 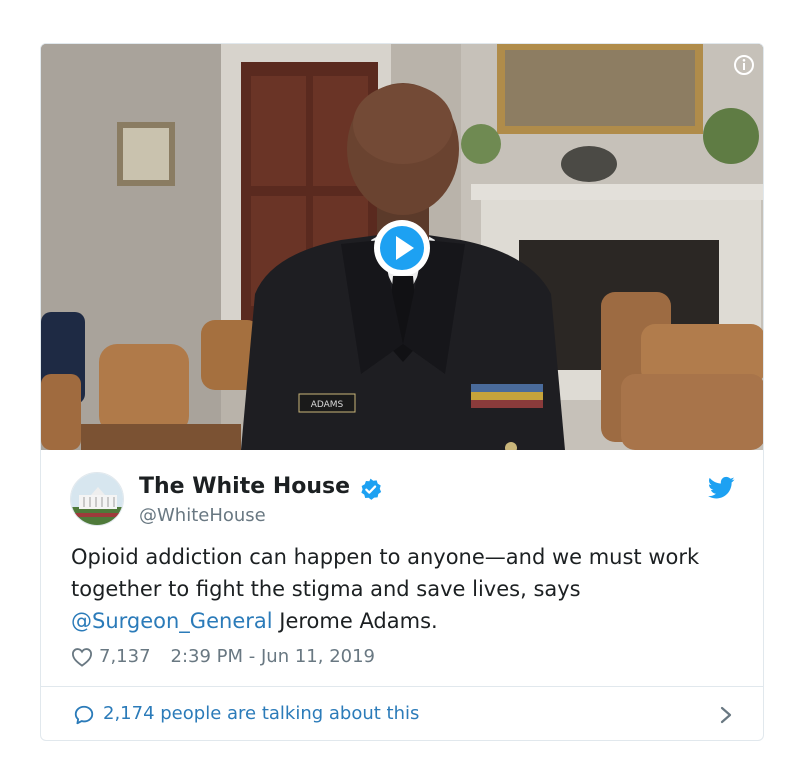 What do you see at coordinates (371, 489) in the screenshot?
I see `verified-icon` at bounding box center [371, 489].